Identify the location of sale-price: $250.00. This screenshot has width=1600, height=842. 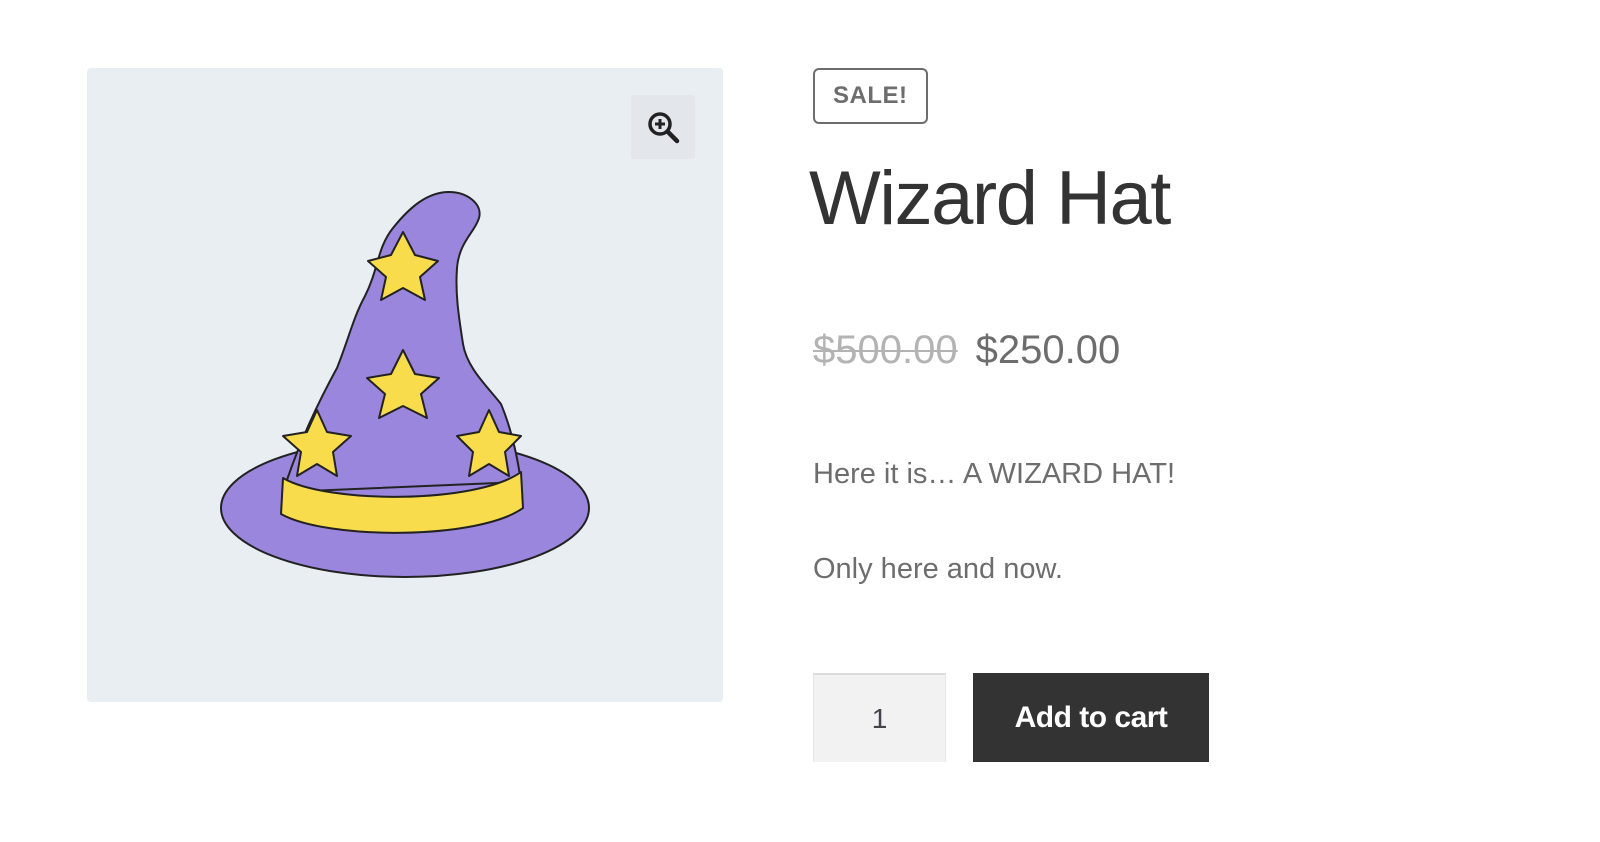
(1048, 350).